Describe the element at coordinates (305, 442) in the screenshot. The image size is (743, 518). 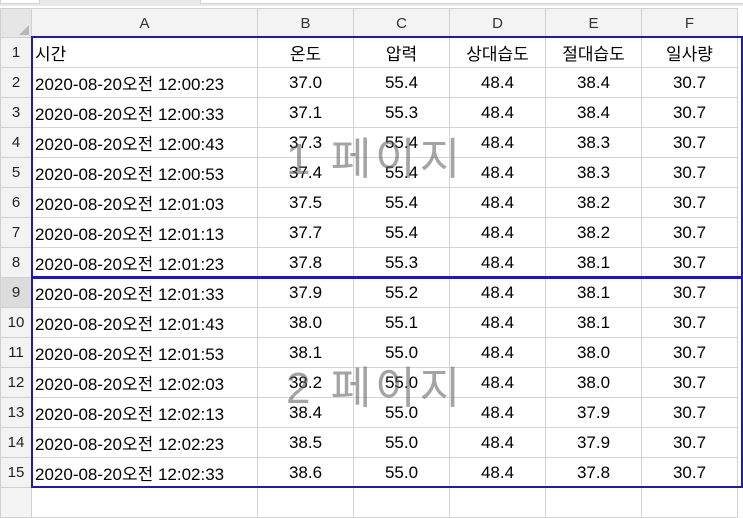
I see `cell-temperature: 38.5` at that location.